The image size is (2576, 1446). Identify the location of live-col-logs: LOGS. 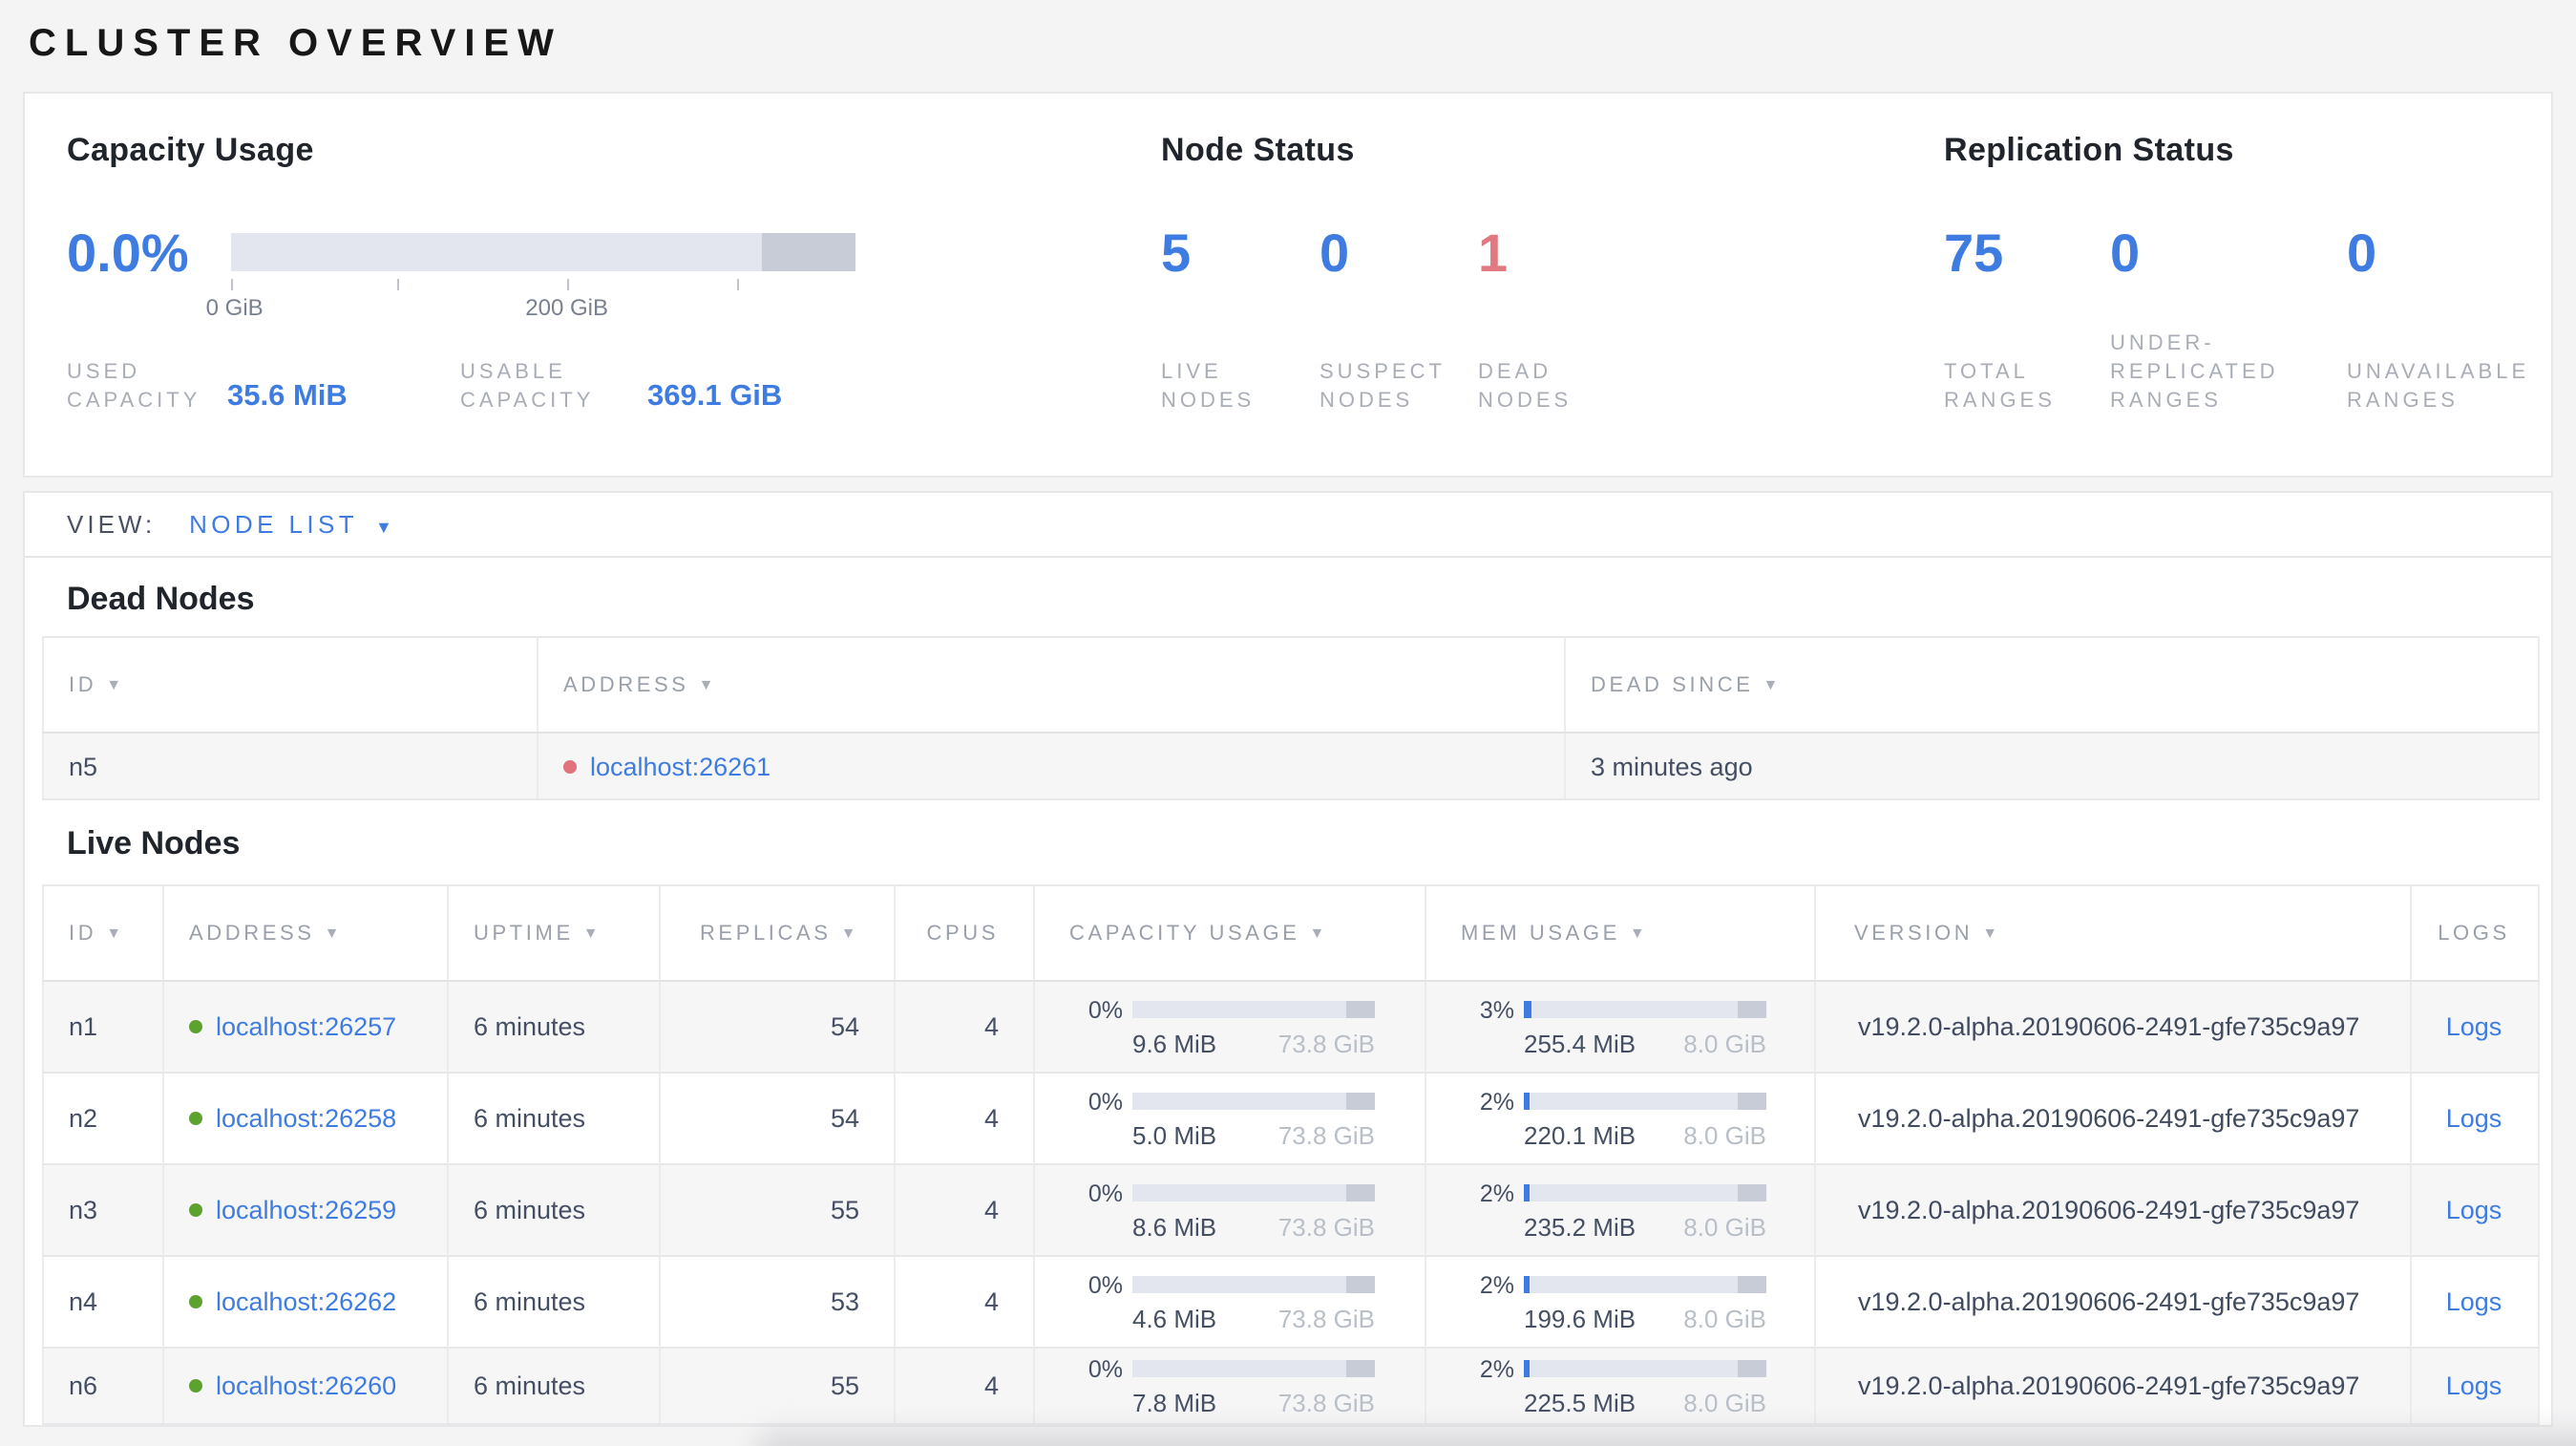
(2475, 933).